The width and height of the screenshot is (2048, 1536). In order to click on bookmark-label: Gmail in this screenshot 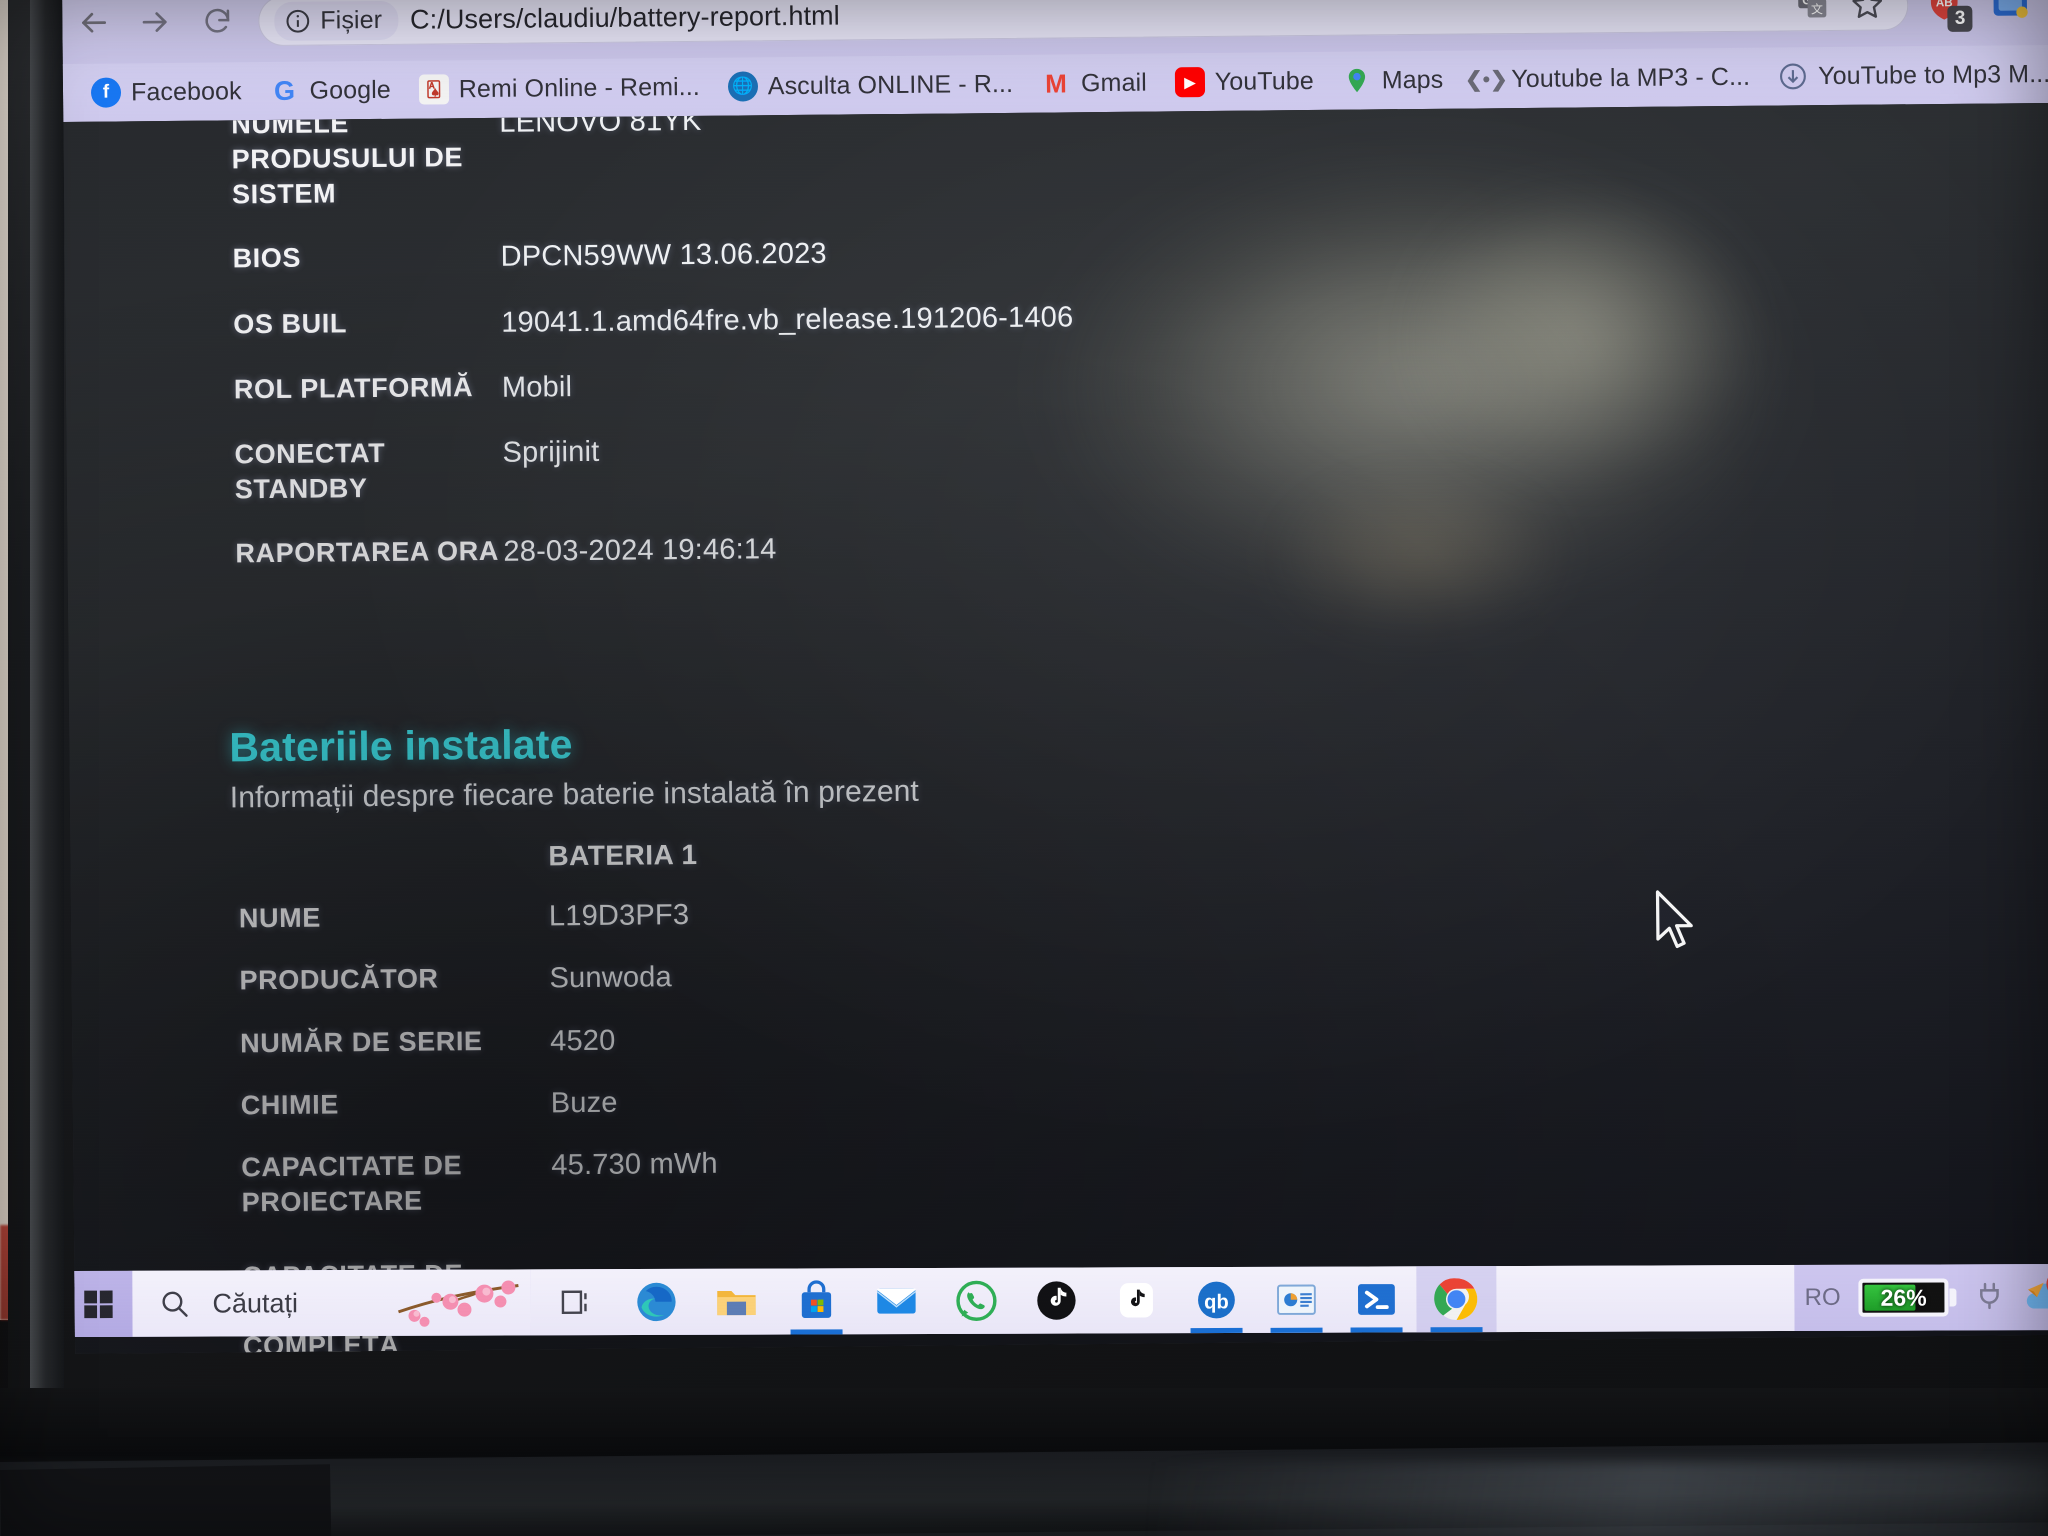, I will do `click(1113, 82)`.